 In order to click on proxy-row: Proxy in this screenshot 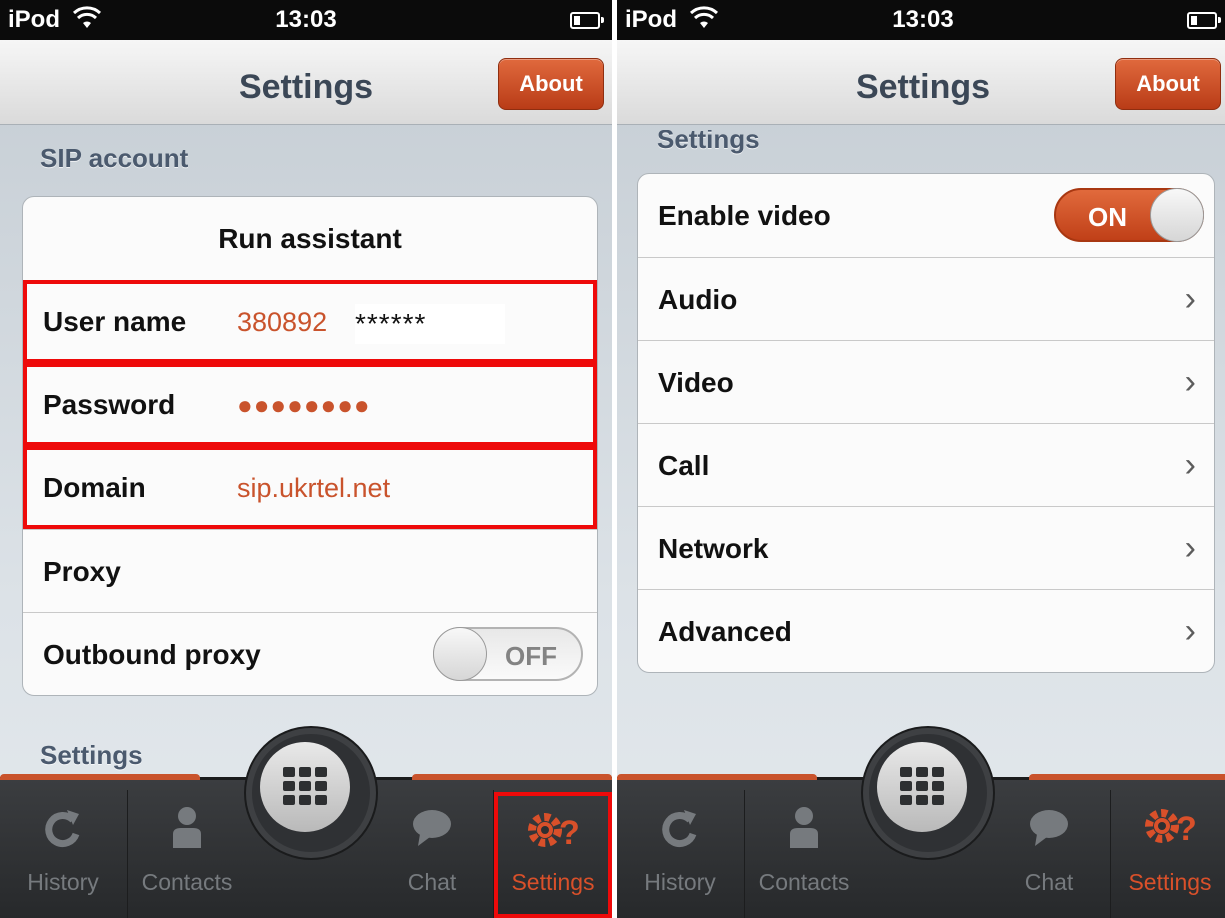, I will do `click(310, 570)`.